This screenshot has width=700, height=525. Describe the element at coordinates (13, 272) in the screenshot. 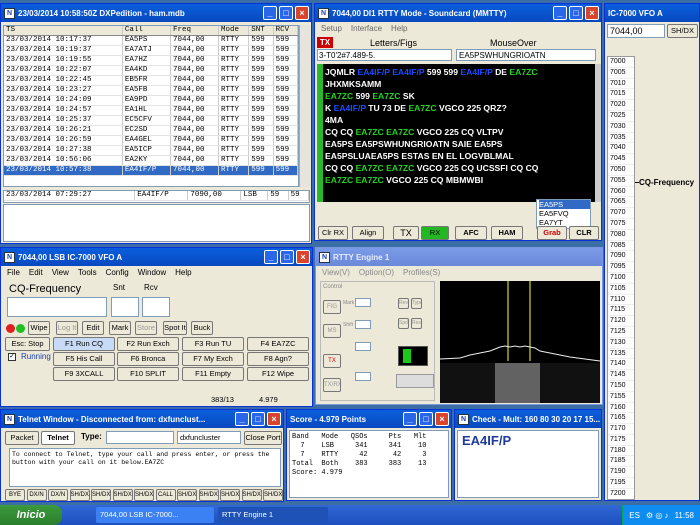

I see `menu-item: File` at that location.